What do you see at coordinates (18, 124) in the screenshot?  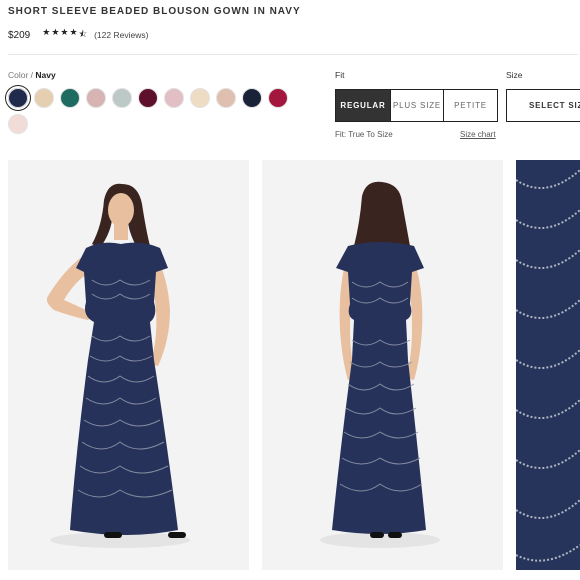 I see `color-swatch-light-blush` at bounding box center [18, 124].